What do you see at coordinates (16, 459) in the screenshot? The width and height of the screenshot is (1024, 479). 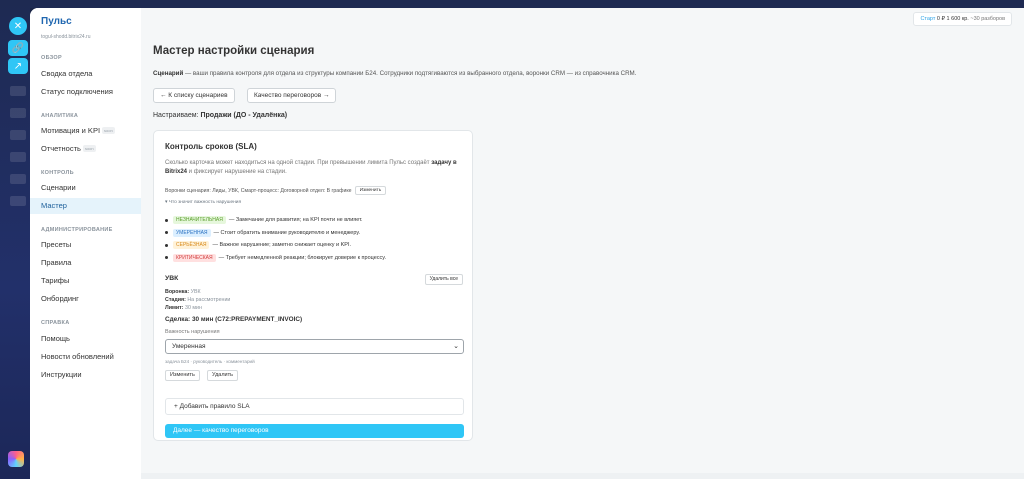 I see `app-launcher-icon` at bounding box center [16, 459].